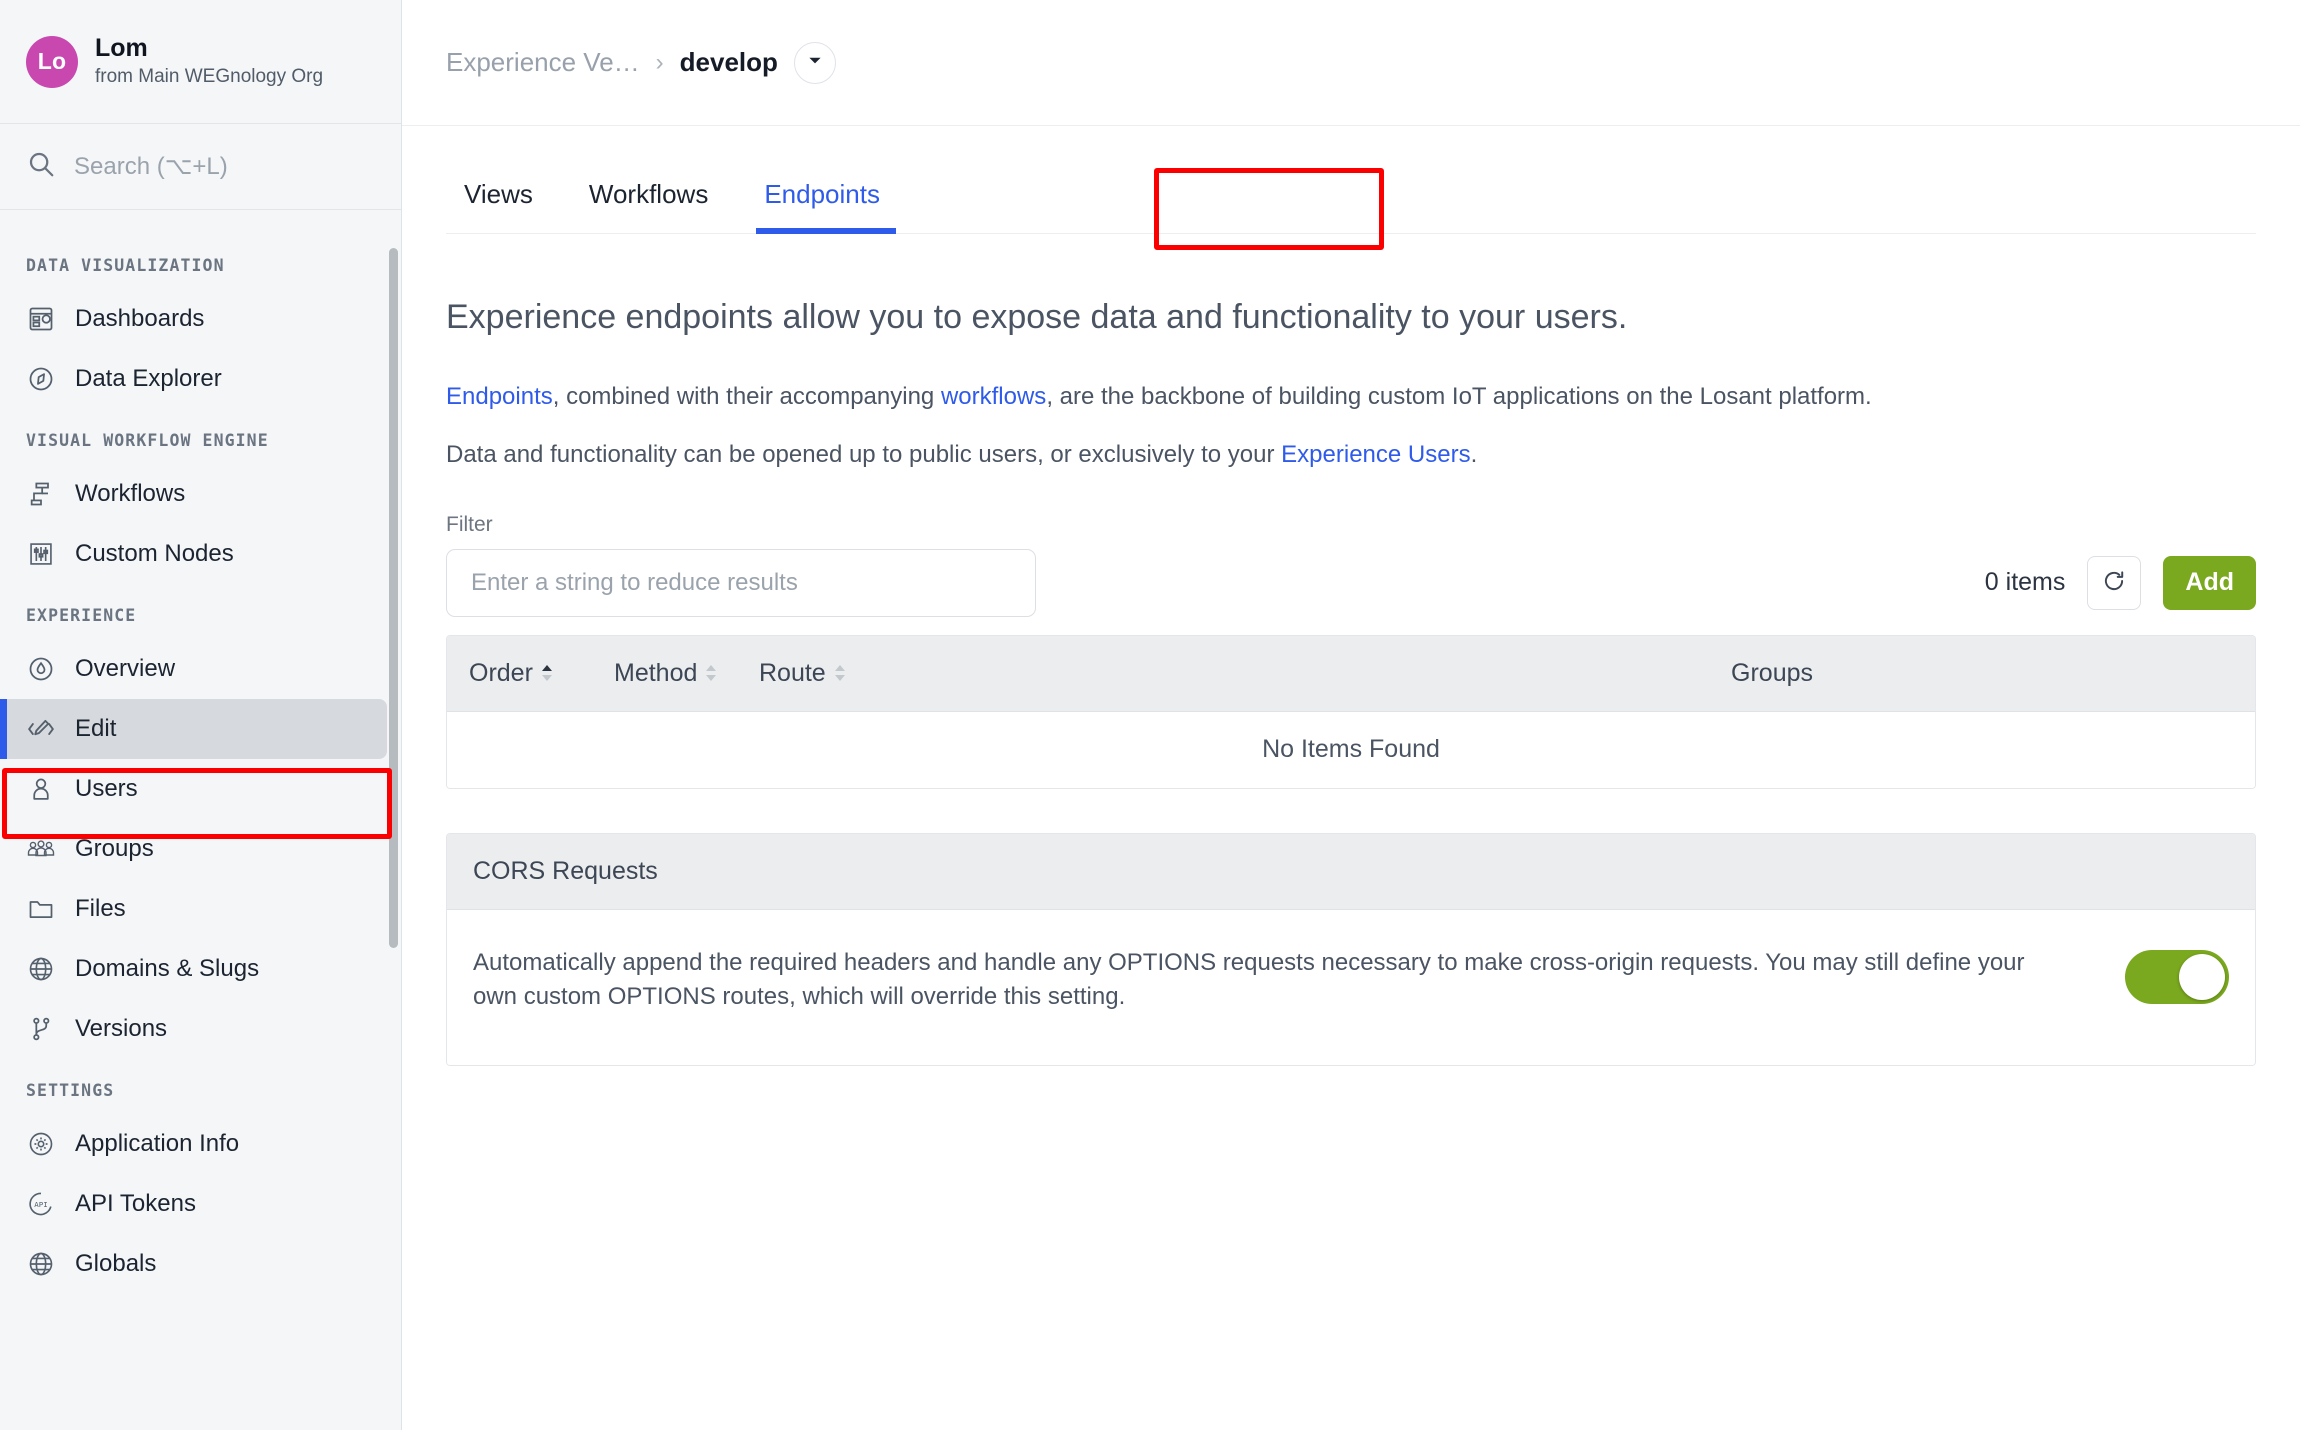 This screenshot has height=1430, width=2300. I want to click on sidebar-item-custom-nodes: Custom Nodes, so click(193, 554).